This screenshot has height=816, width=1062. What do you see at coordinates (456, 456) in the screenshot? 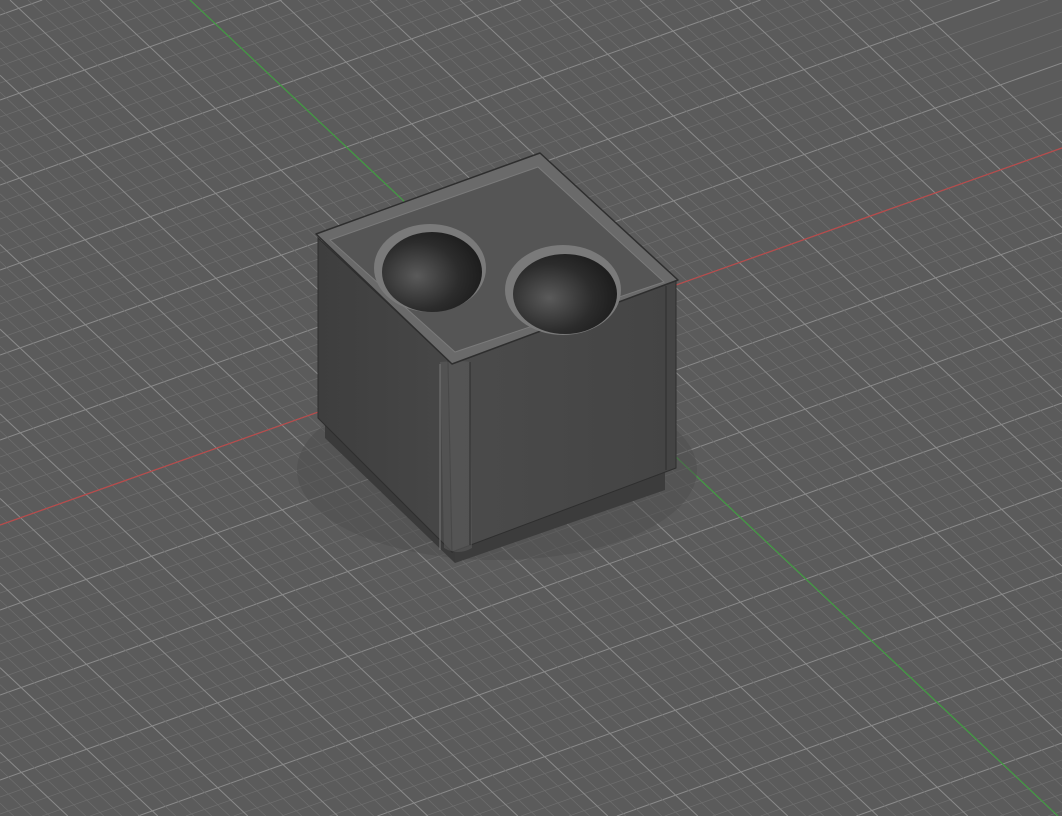
I see `corner-fillet` at bounding box center [456, 456].